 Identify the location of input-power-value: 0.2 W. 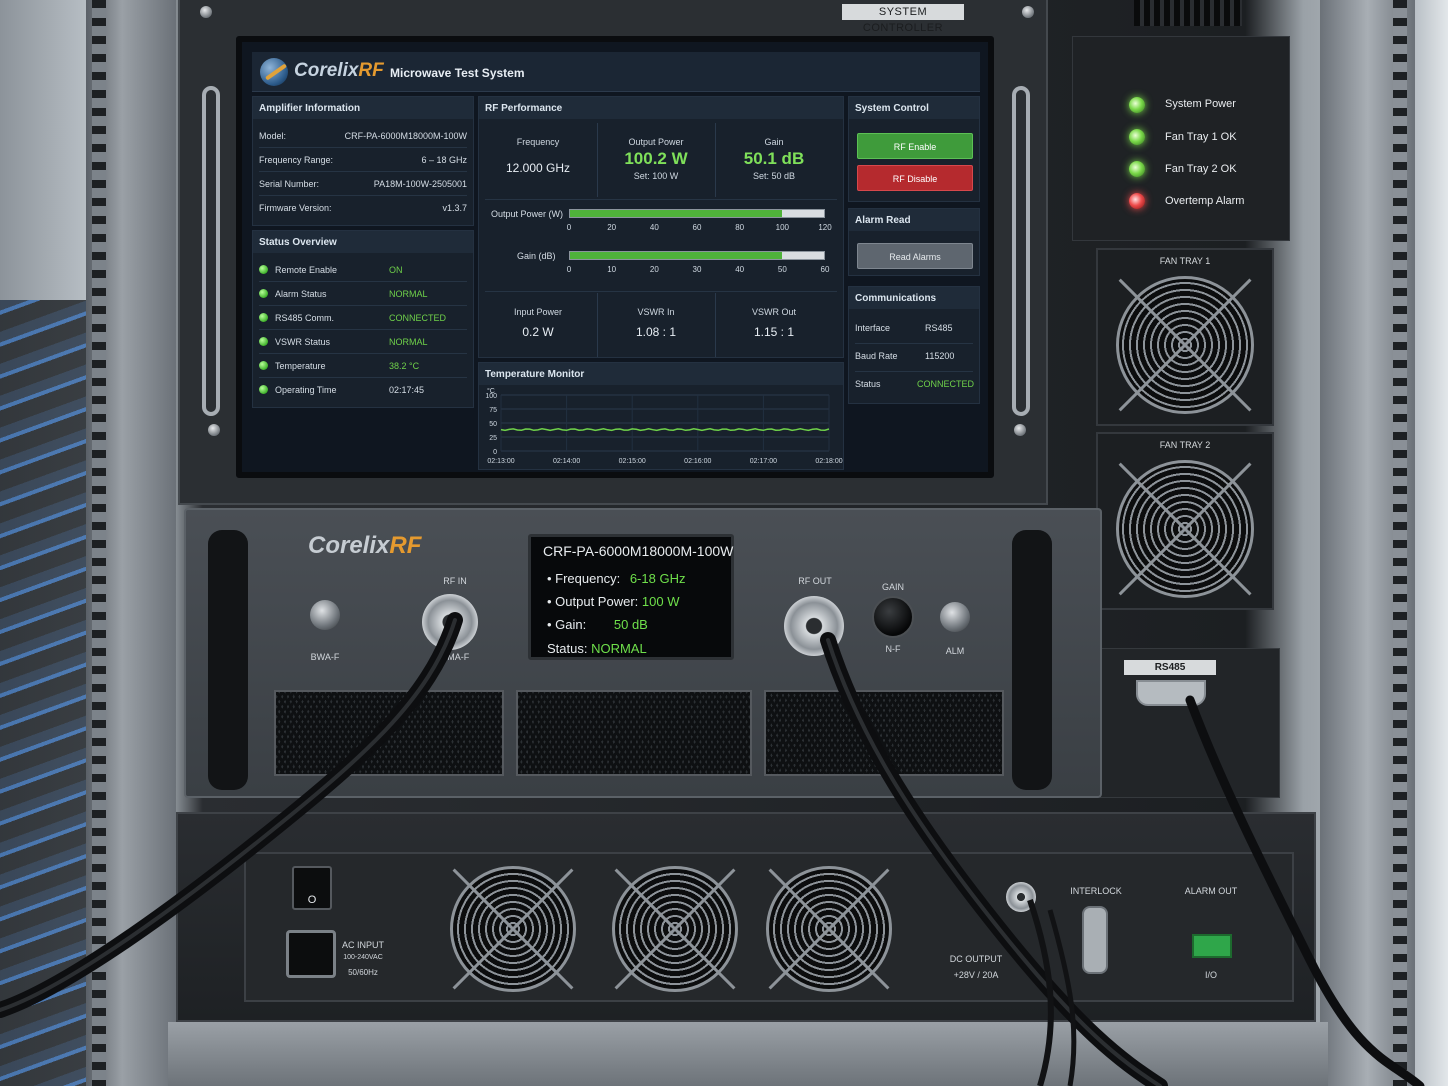
(538, 332).